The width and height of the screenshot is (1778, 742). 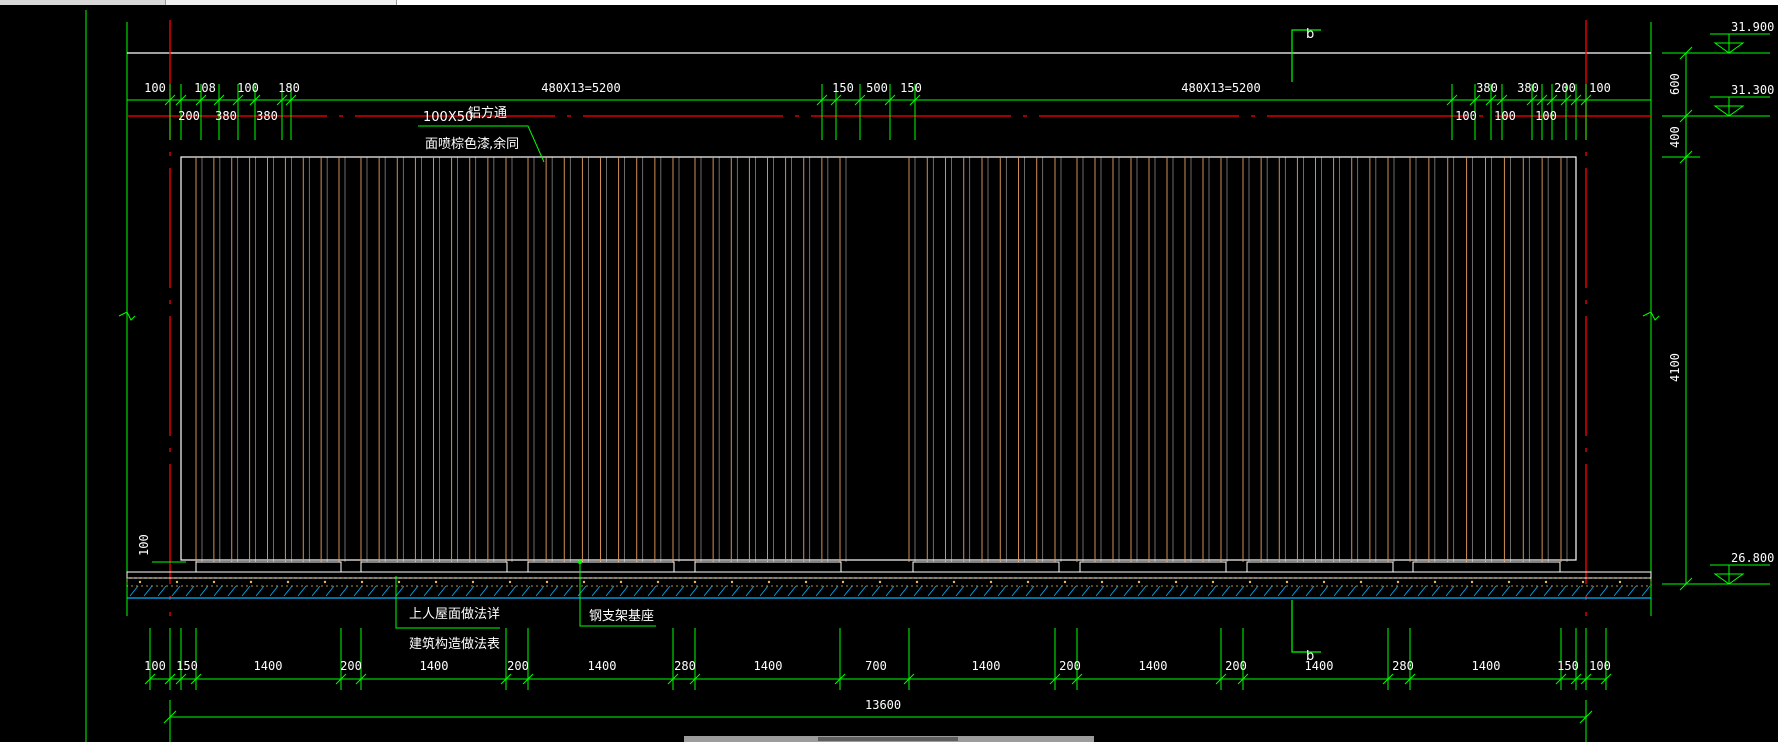 I want to click on annotation-steel-base: 钢支架基座, so click(x=621, y=616).